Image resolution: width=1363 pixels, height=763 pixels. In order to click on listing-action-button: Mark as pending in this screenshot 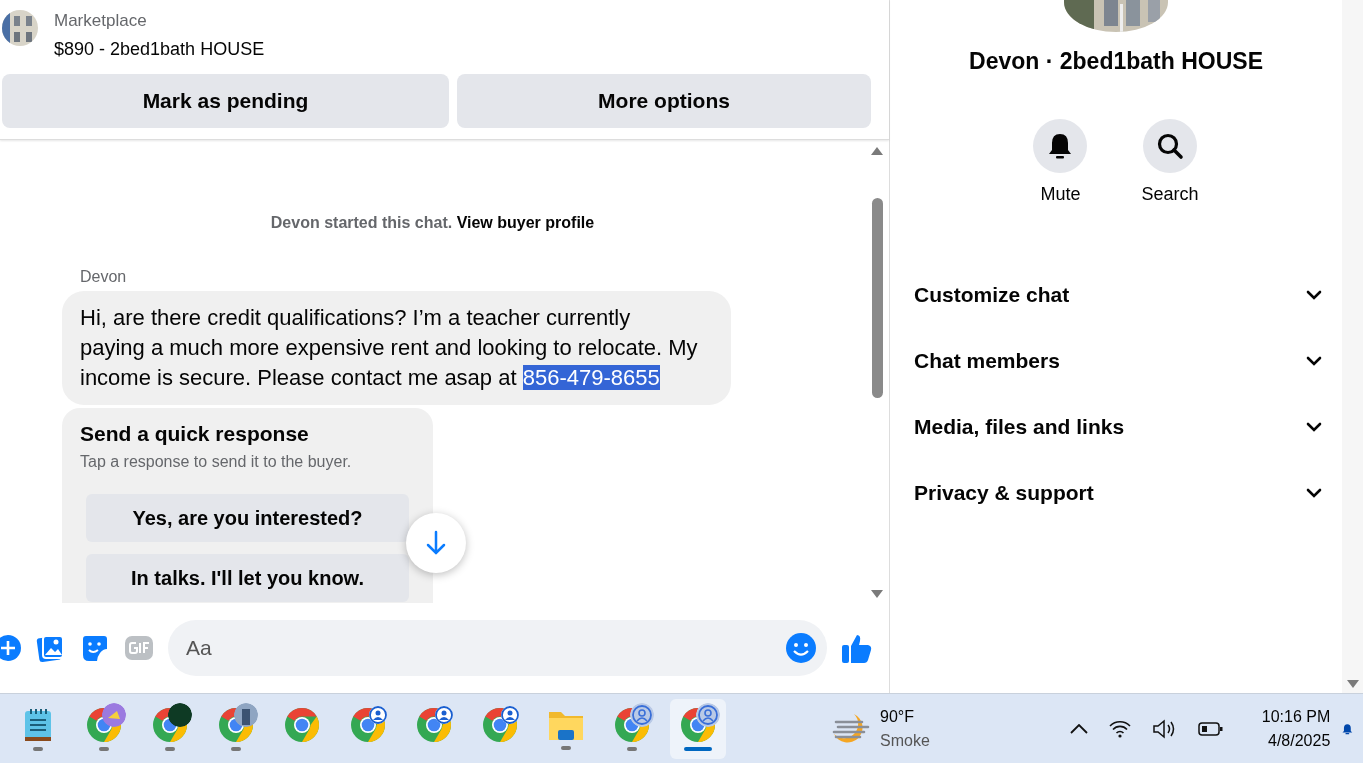, I will do `click(225, 101)`.